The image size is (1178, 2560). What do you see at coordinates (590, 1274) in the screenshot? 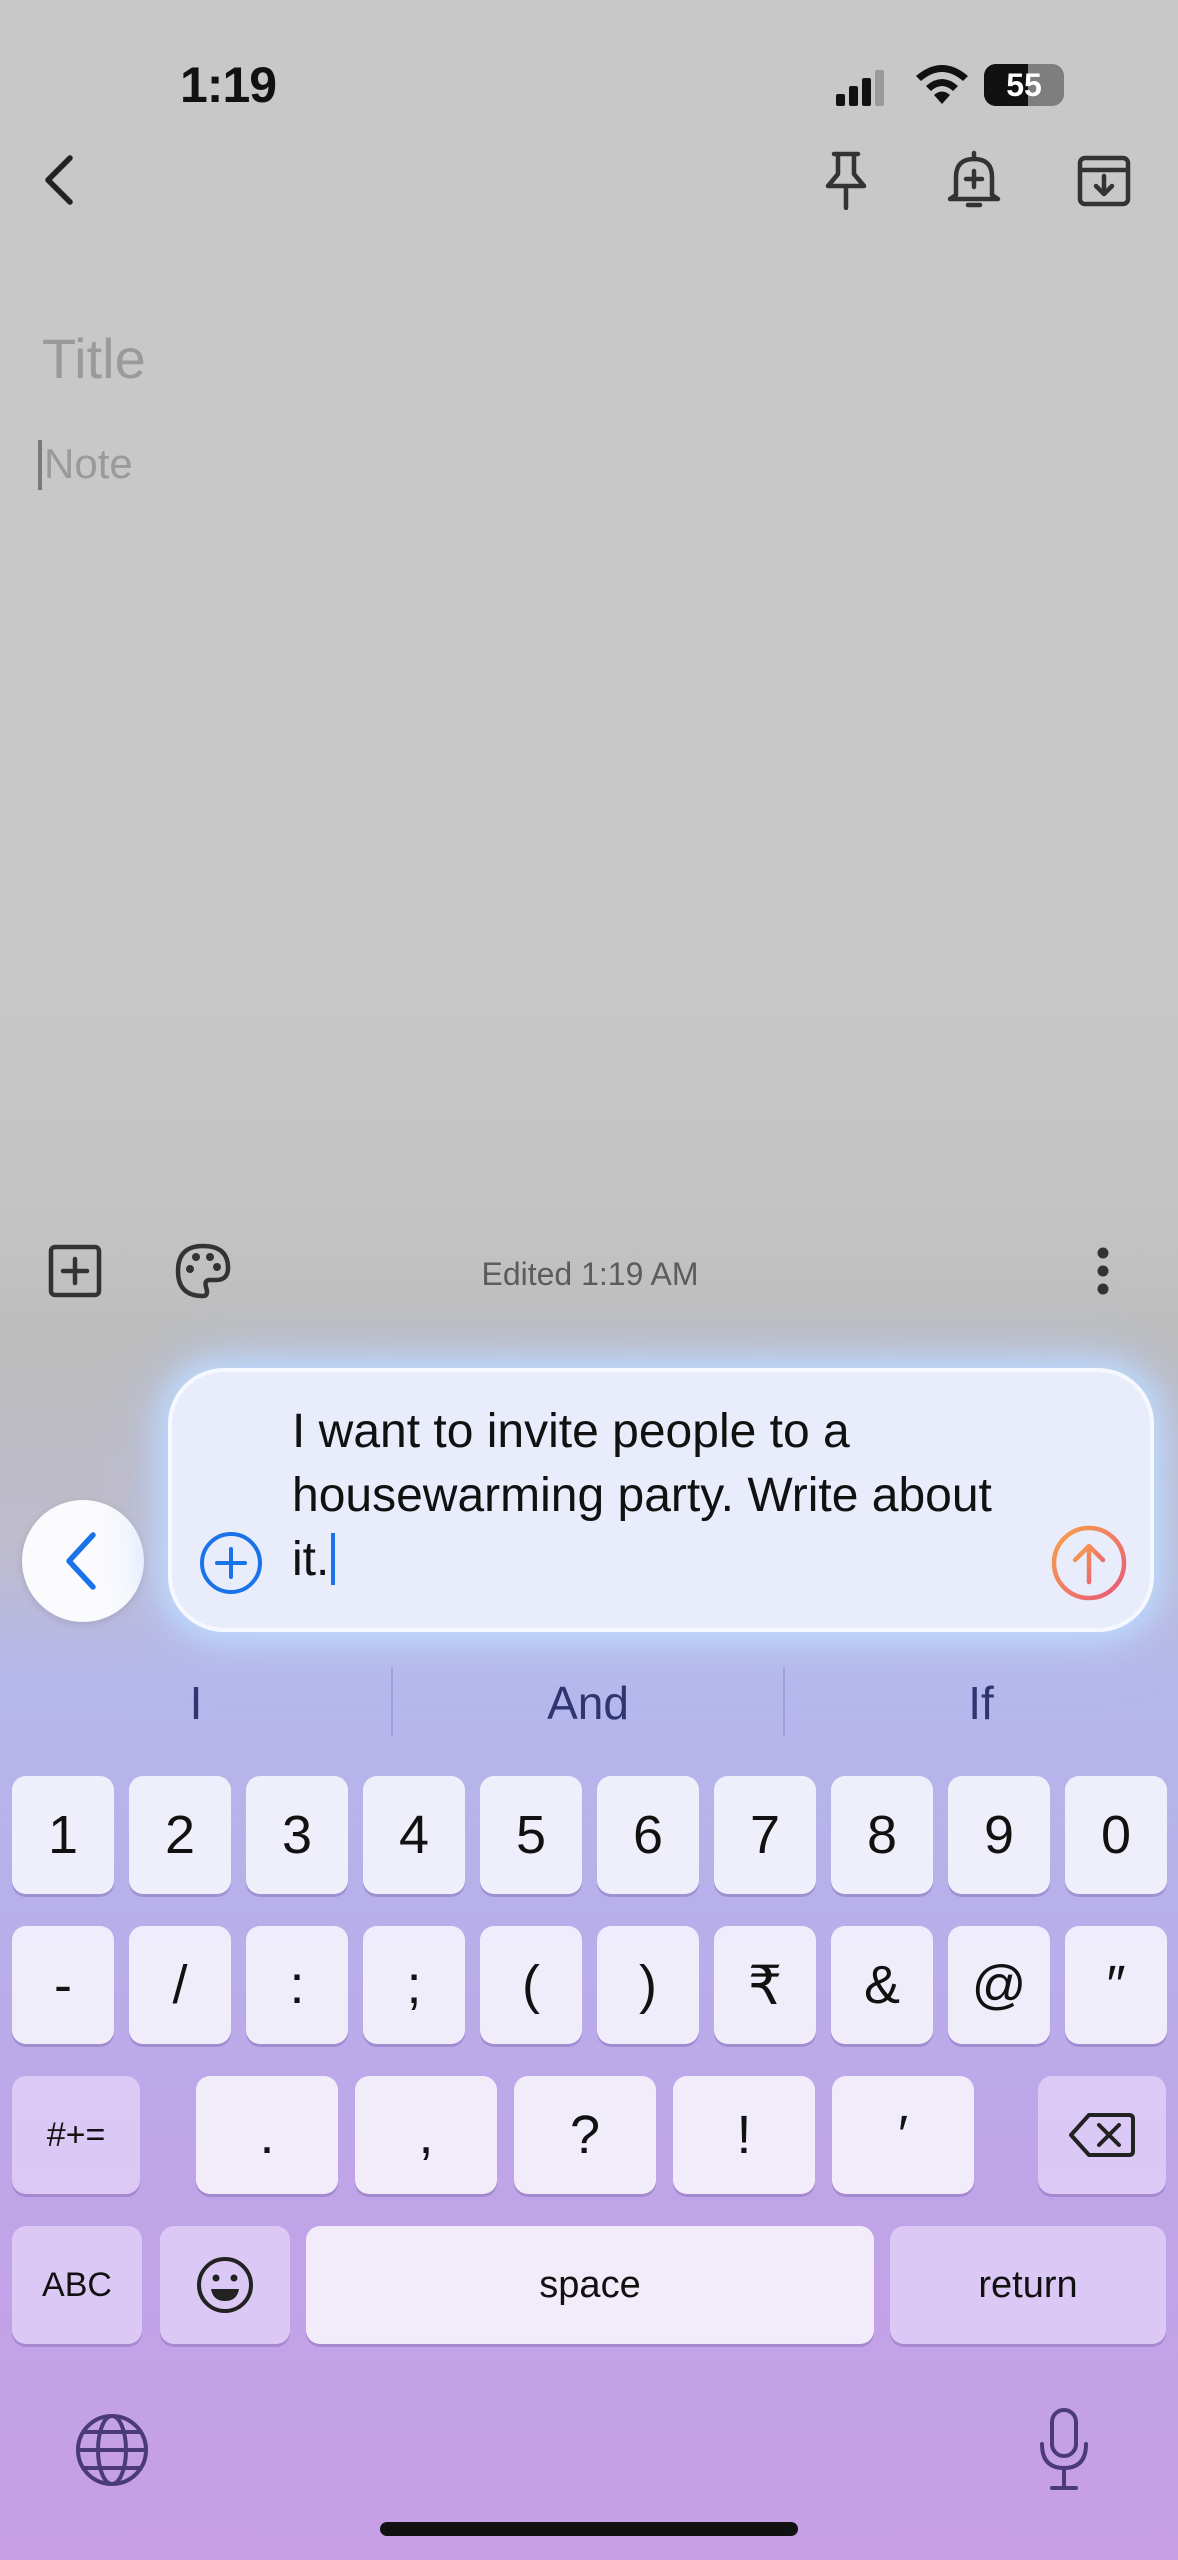
I see `edited-timestamp: Edited 1:19 AM` at bounding box center [590, 1274].